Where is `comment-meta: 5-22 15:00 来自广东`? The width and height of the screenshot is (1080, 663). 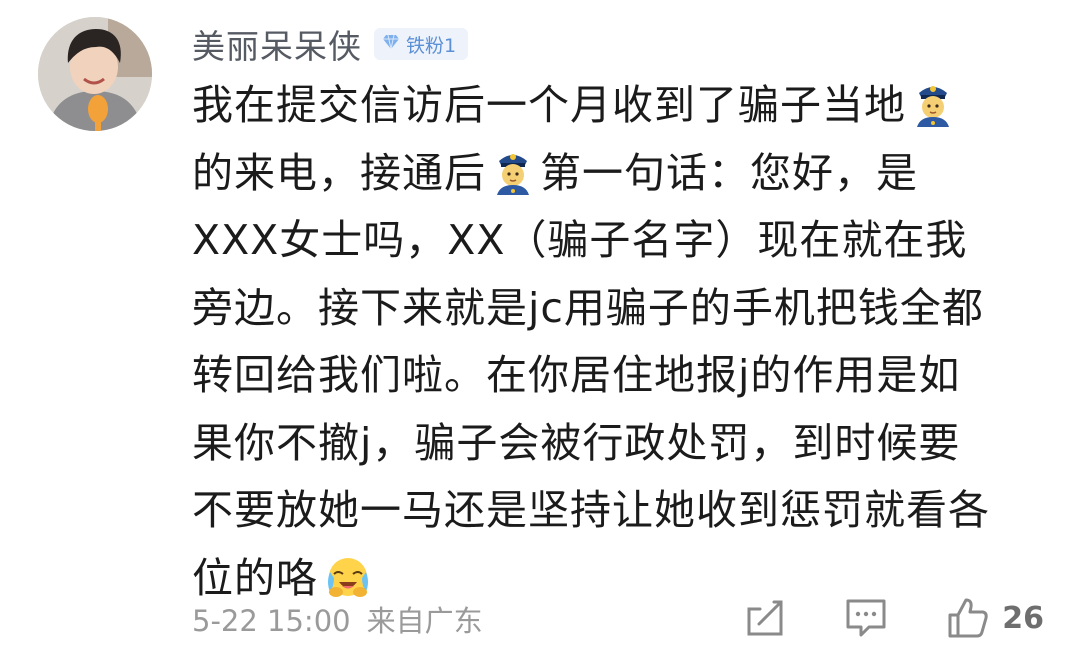
comment-meta: 5-22 15:00 来自广东 is located at coordinates (337, 619).